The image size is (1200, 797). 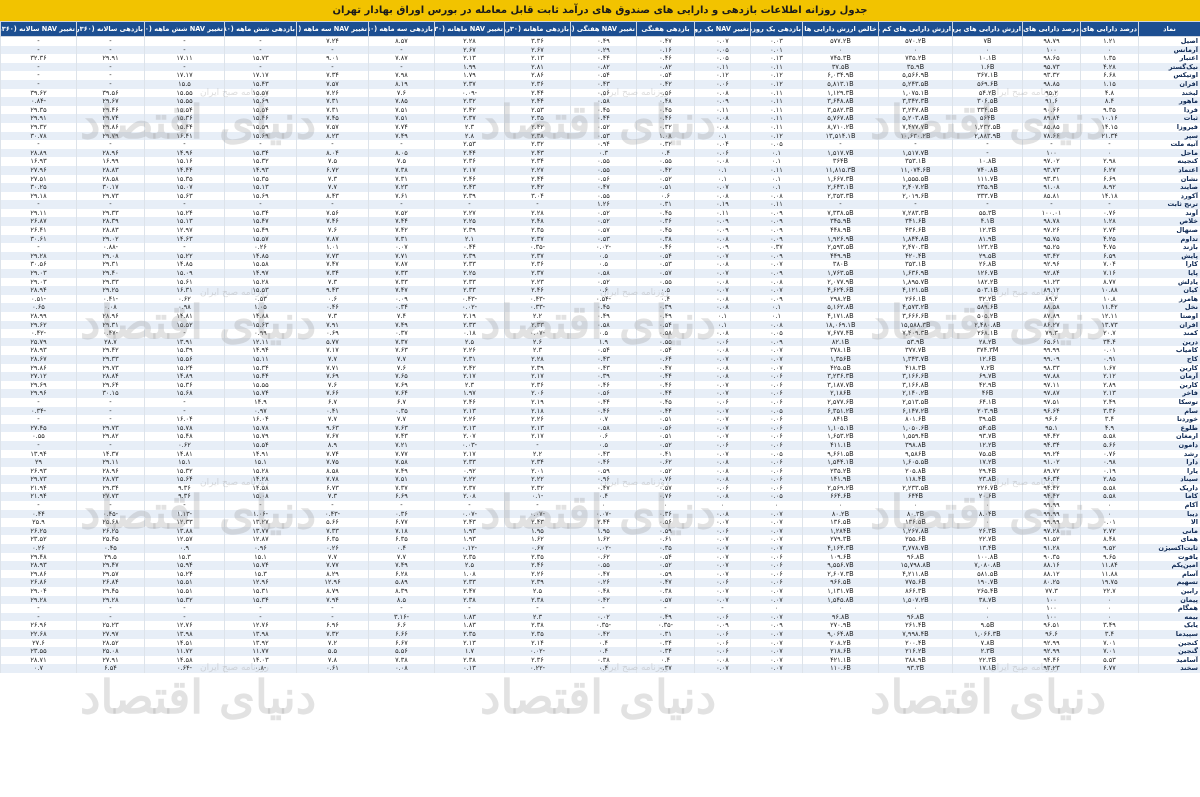 I want to click on table-cell: ۸.۰۴B, so click(x=987, y=514).